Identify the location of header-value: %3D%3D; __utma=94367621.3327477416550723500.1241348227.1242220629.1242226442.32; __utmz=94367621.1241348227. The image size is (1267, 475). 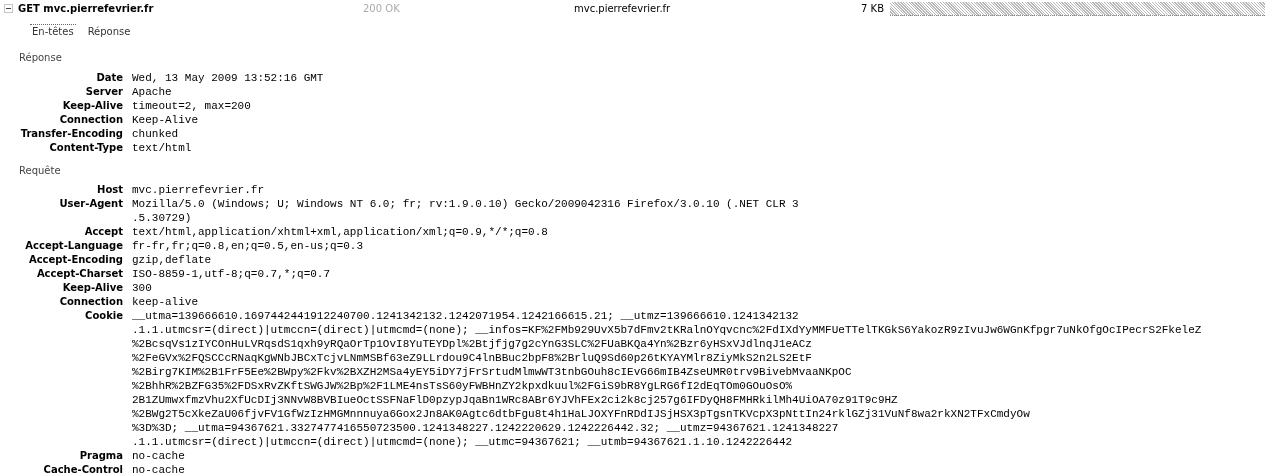
(486, 428).